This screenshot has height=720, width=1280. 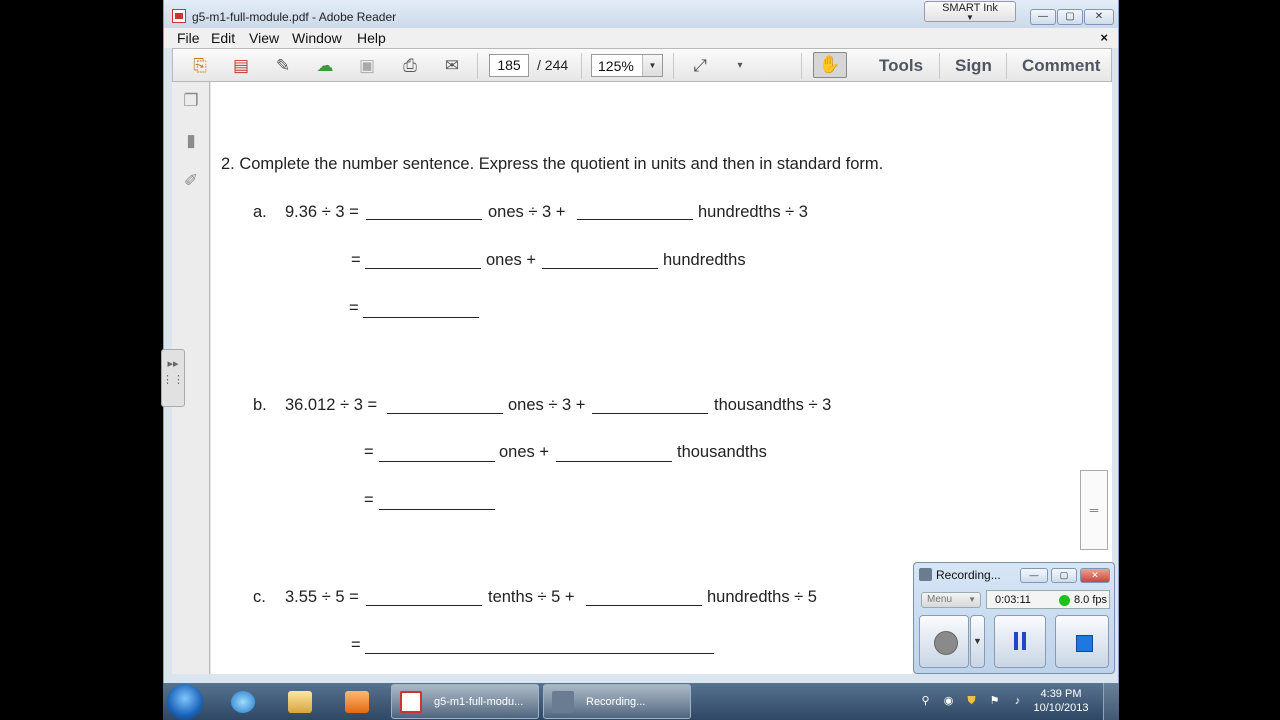 I want to click on part-b-line2-mid: ones +, so click(x=524, y=452).